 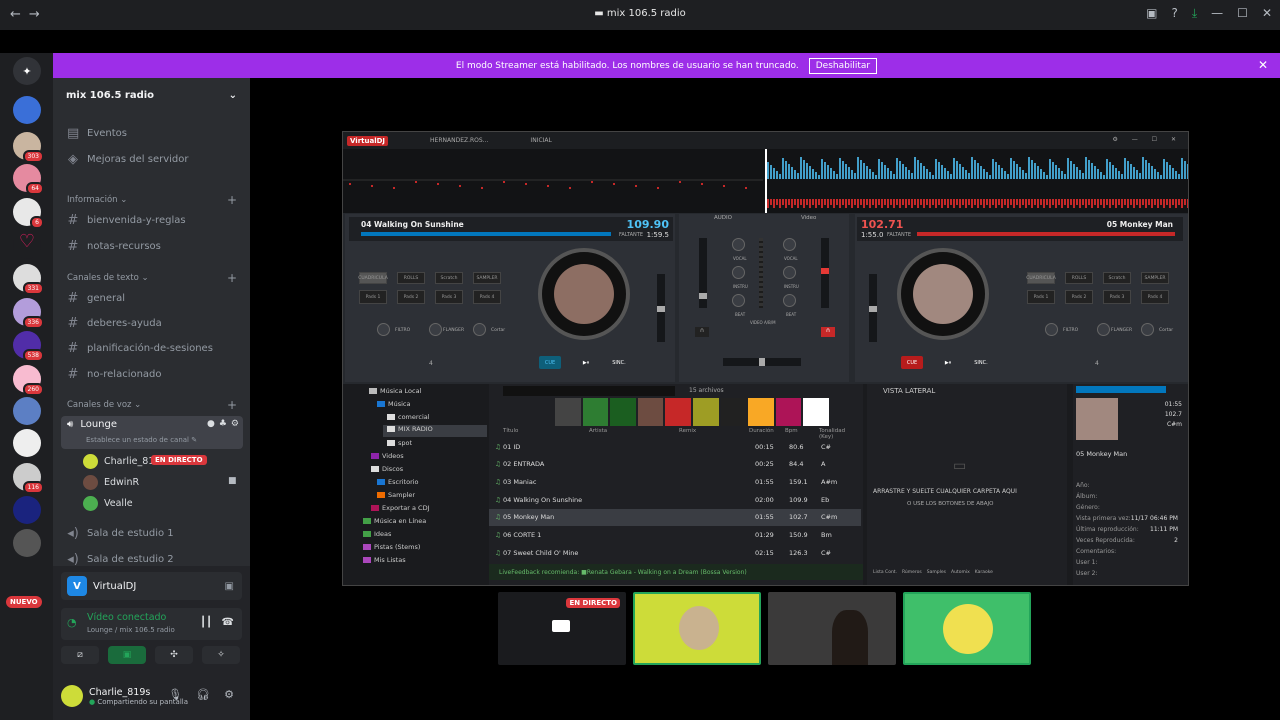 What do you see at coordinates (981, 362) in the screenshot?
I see `sync-button: SINC.` at bounding box center [981, 362].